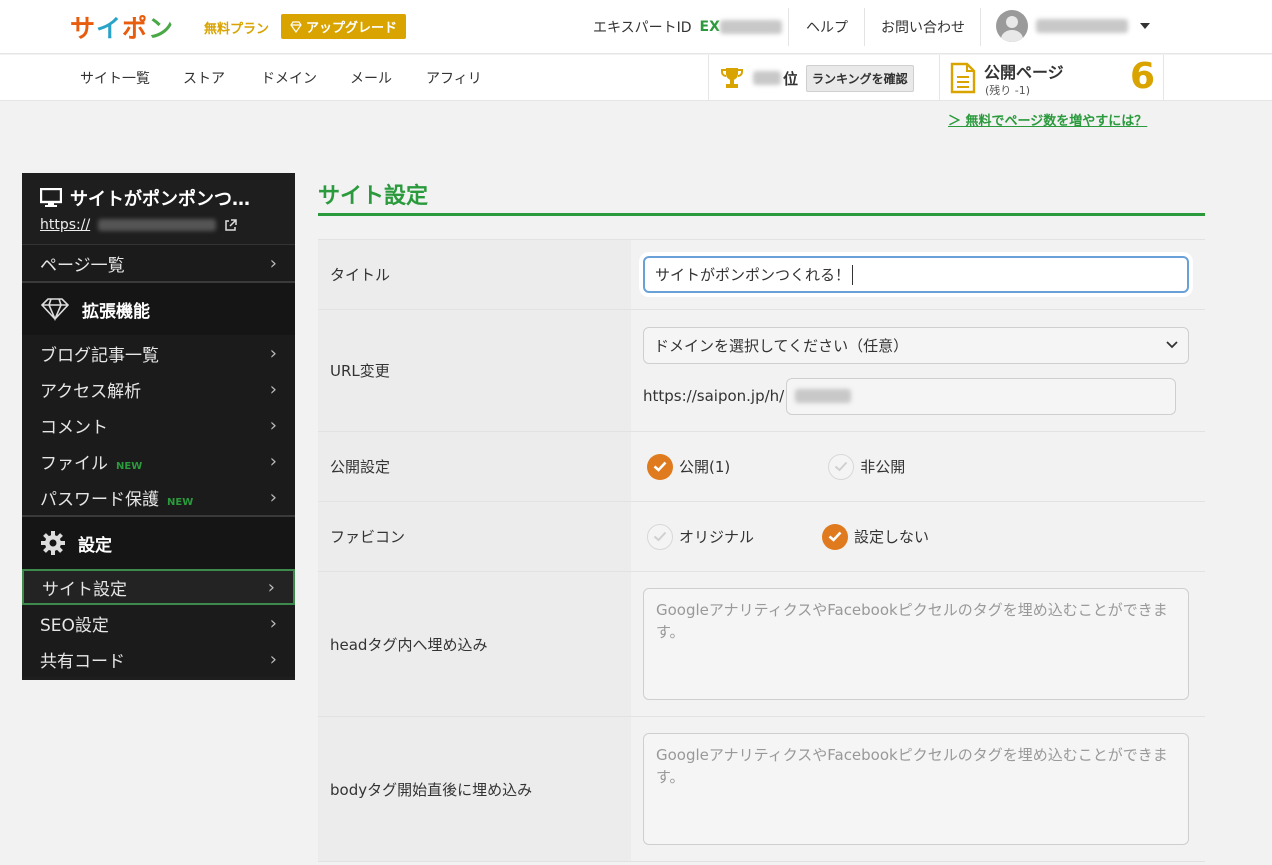 Image resolution: width=1272 pixels, height=865 pixels. I want to click on nav-domain: ドメイン, so click(289, 78).